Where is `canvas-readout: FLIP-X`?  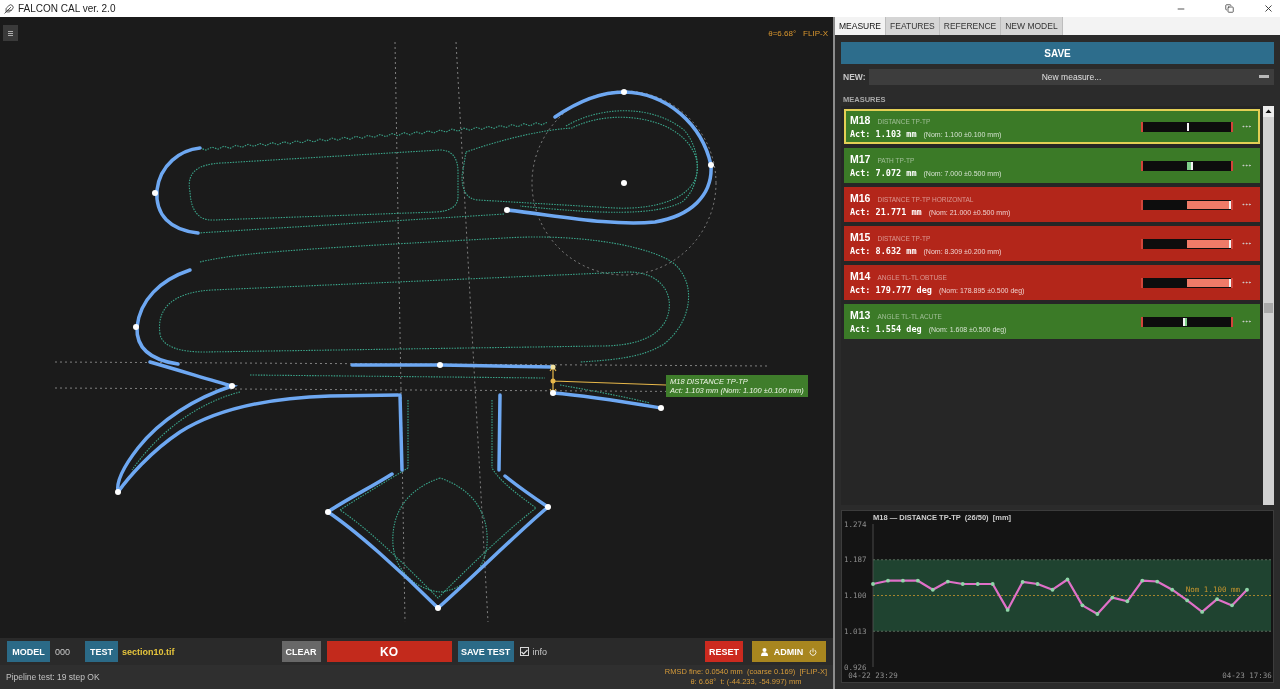
canvas-readout: FLIP-X is located at coordinates (815, 33).